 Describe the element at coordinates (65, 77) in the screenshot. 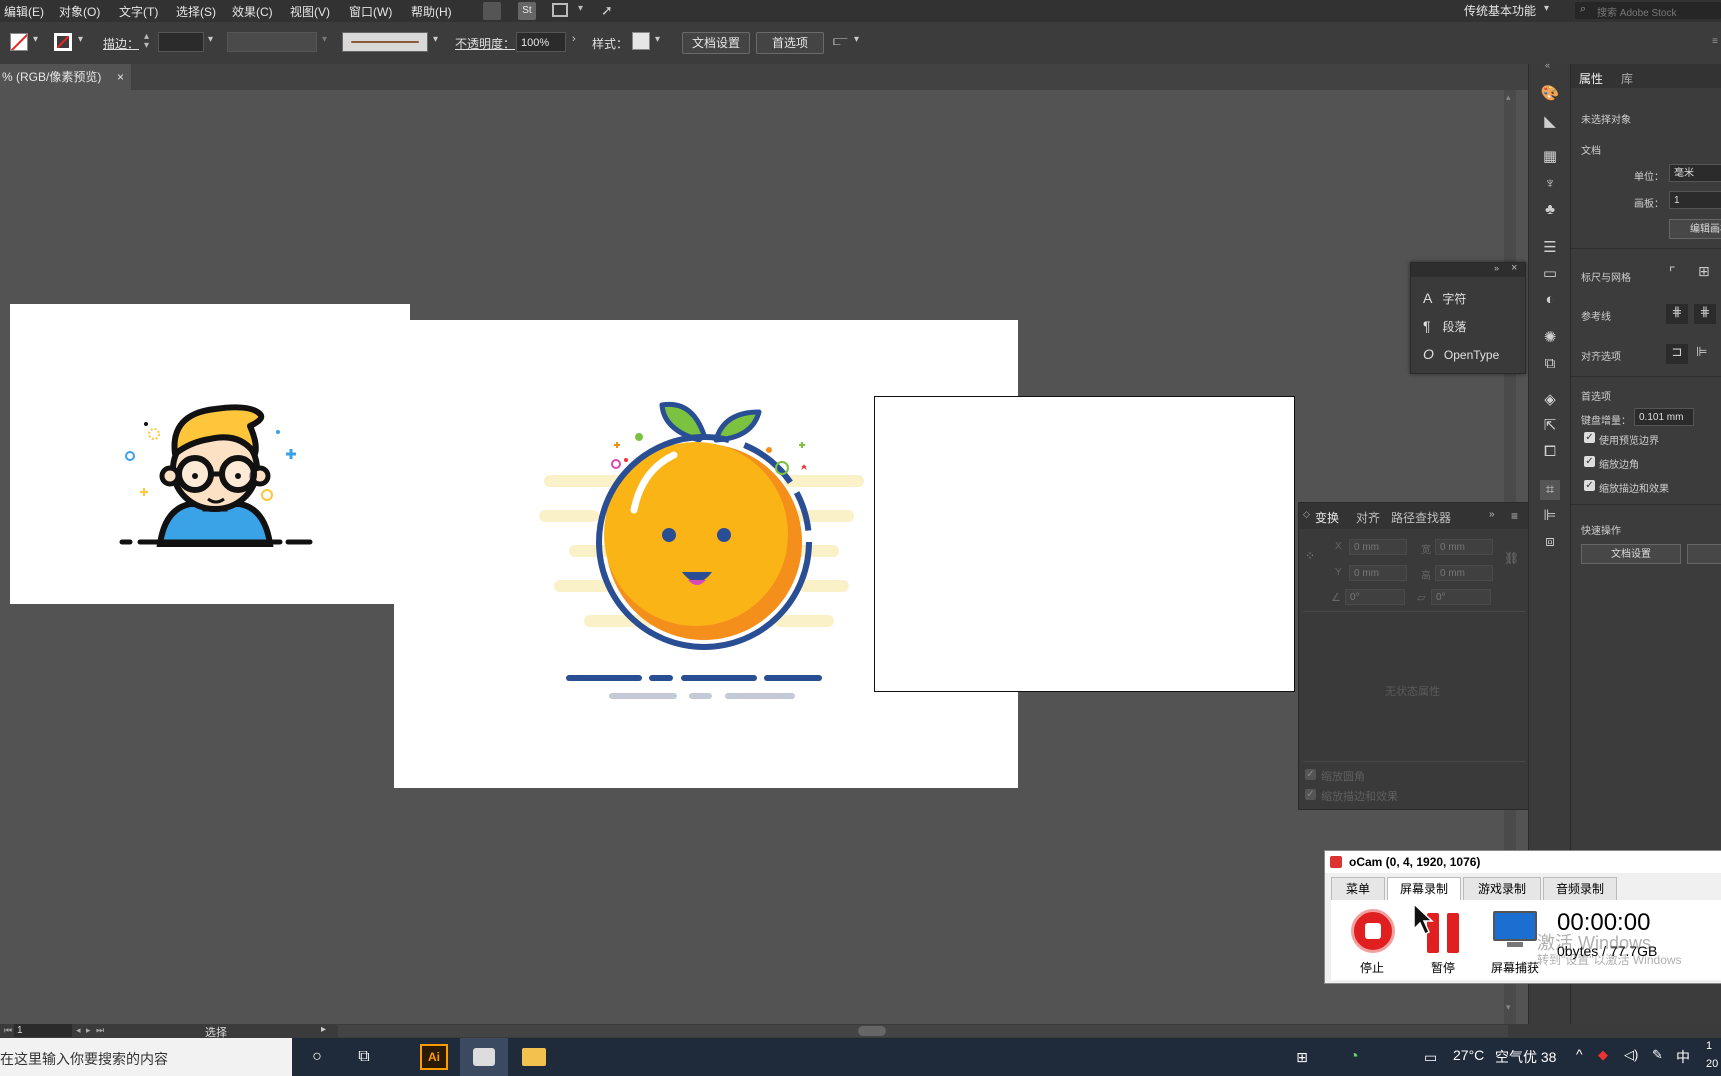

I see `document-tab: % (RGB/像素预览) ×` at that location.